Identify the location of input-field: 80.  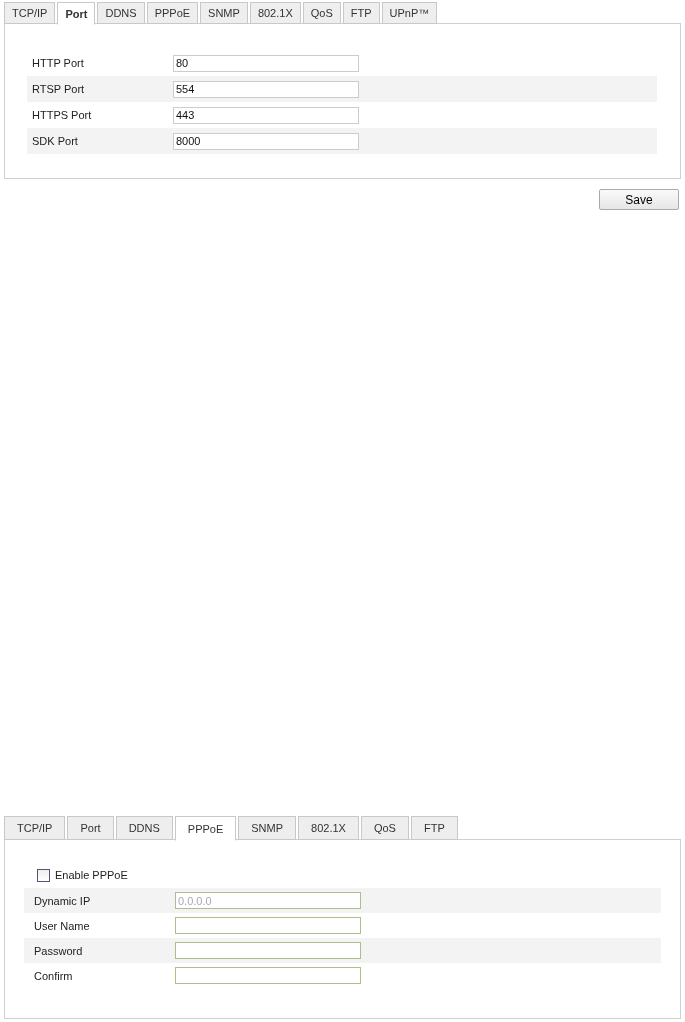
(266, 63).